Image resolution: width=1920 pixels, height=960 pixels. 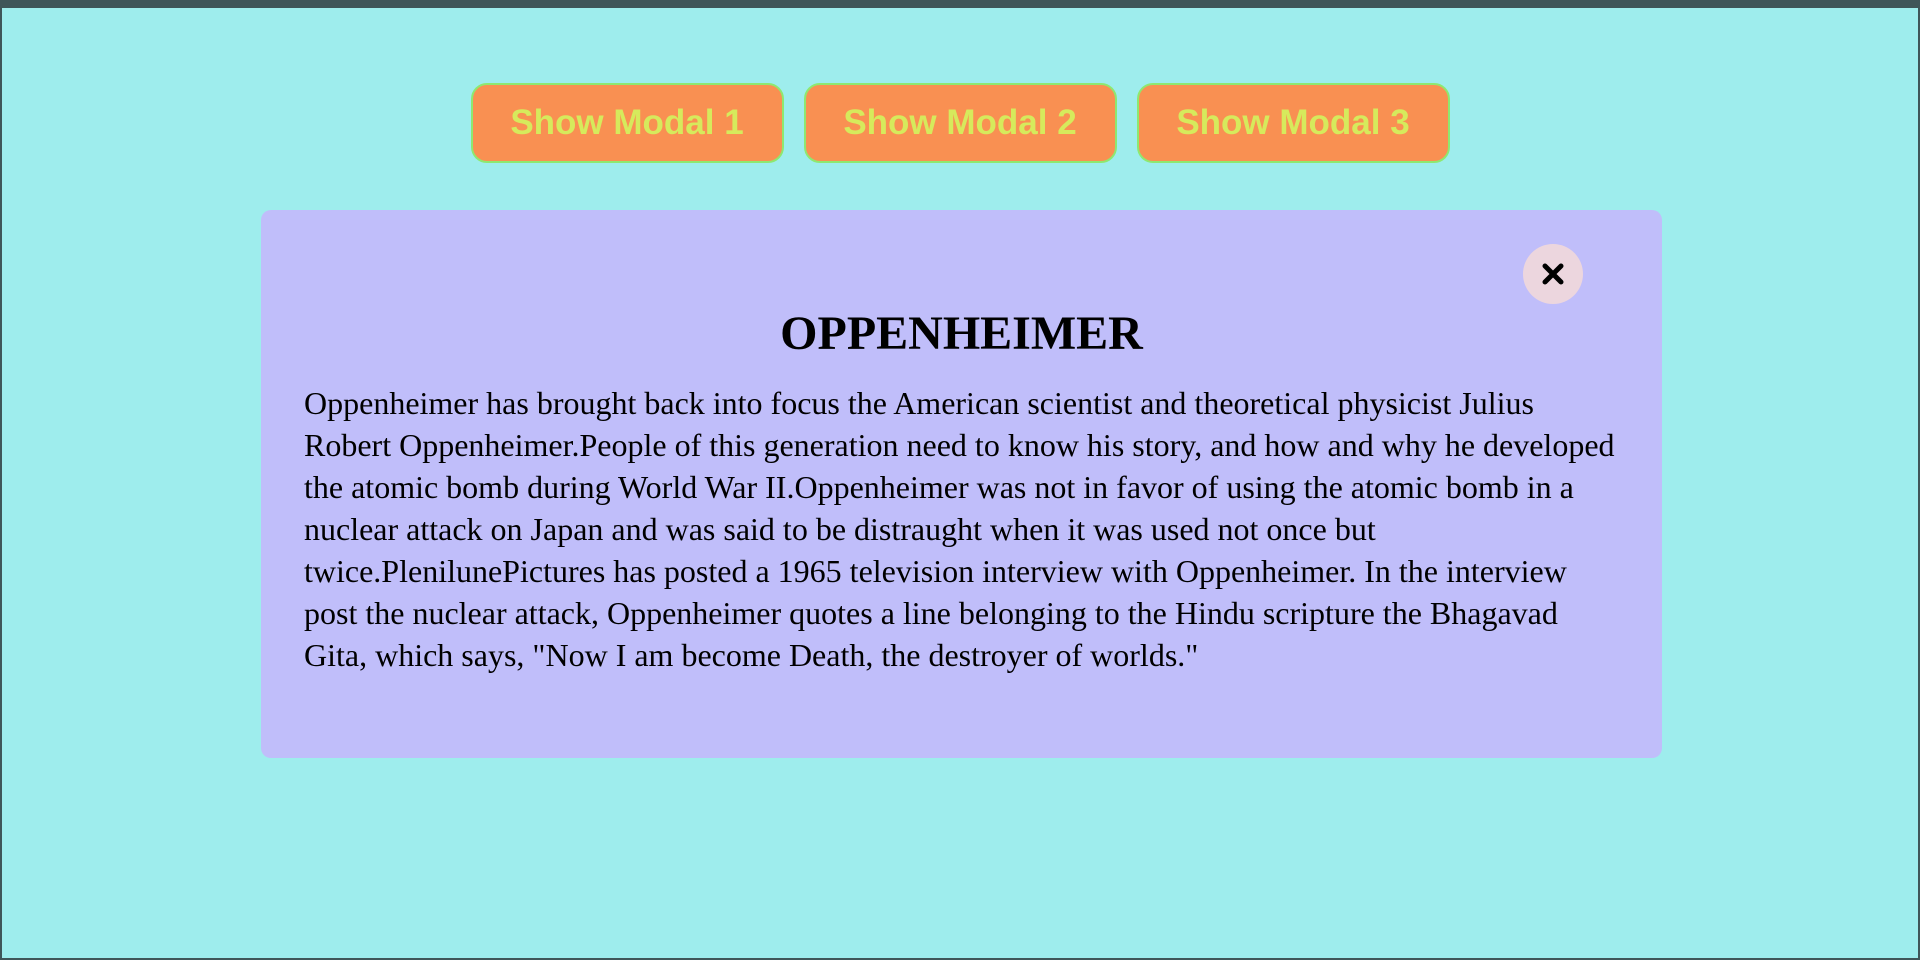 What do you see at coordinates (1293, 123) in the screenshot?
I see `show-modal-3-button: Show Modal 3` at bounding box center [1293, 123].